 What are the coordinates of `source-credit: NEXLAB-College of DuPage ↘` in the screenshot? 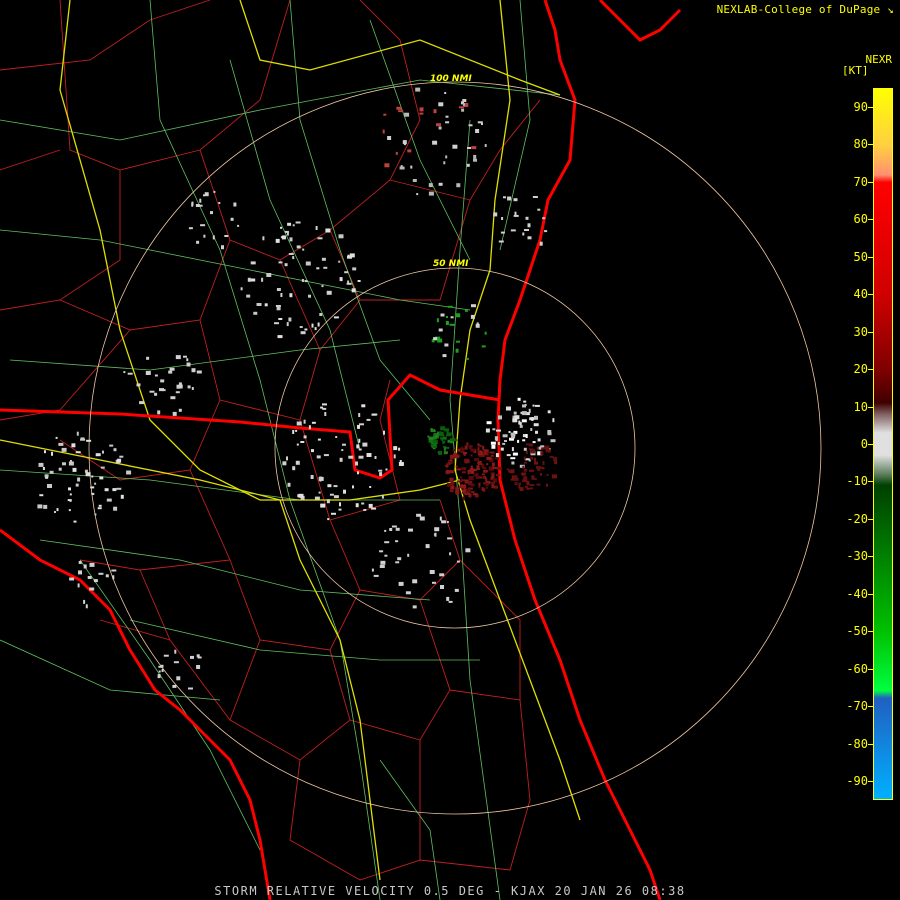 It's located at (805, 9).